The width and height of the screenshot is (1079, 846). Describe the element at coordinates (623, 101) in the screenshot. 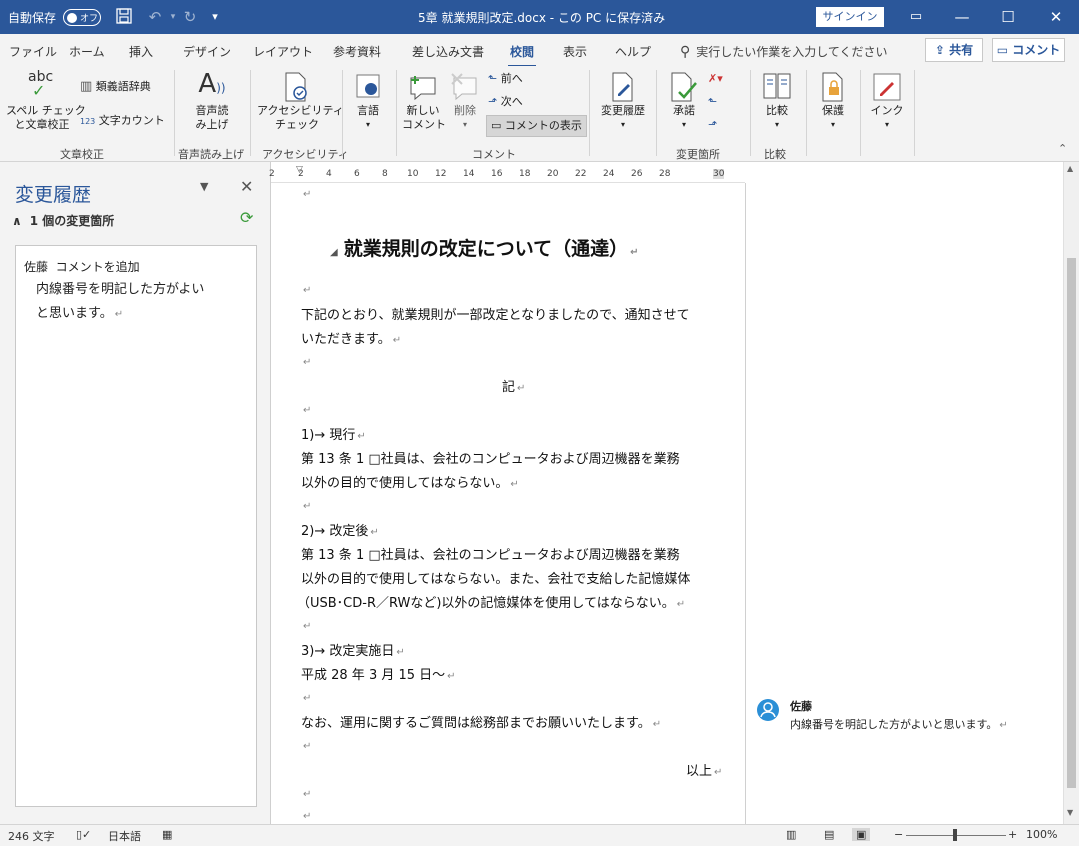

I see `track-changes-button: 変更履歴 ▾` at that location.